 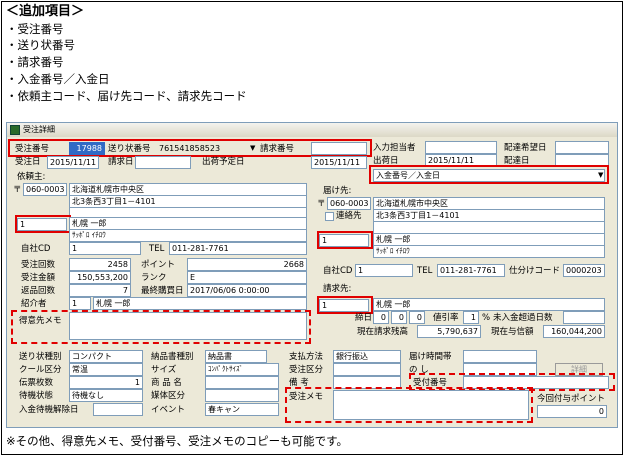 I want to click on payment-method-field: 銀行振込, so click(x=367, y=356).